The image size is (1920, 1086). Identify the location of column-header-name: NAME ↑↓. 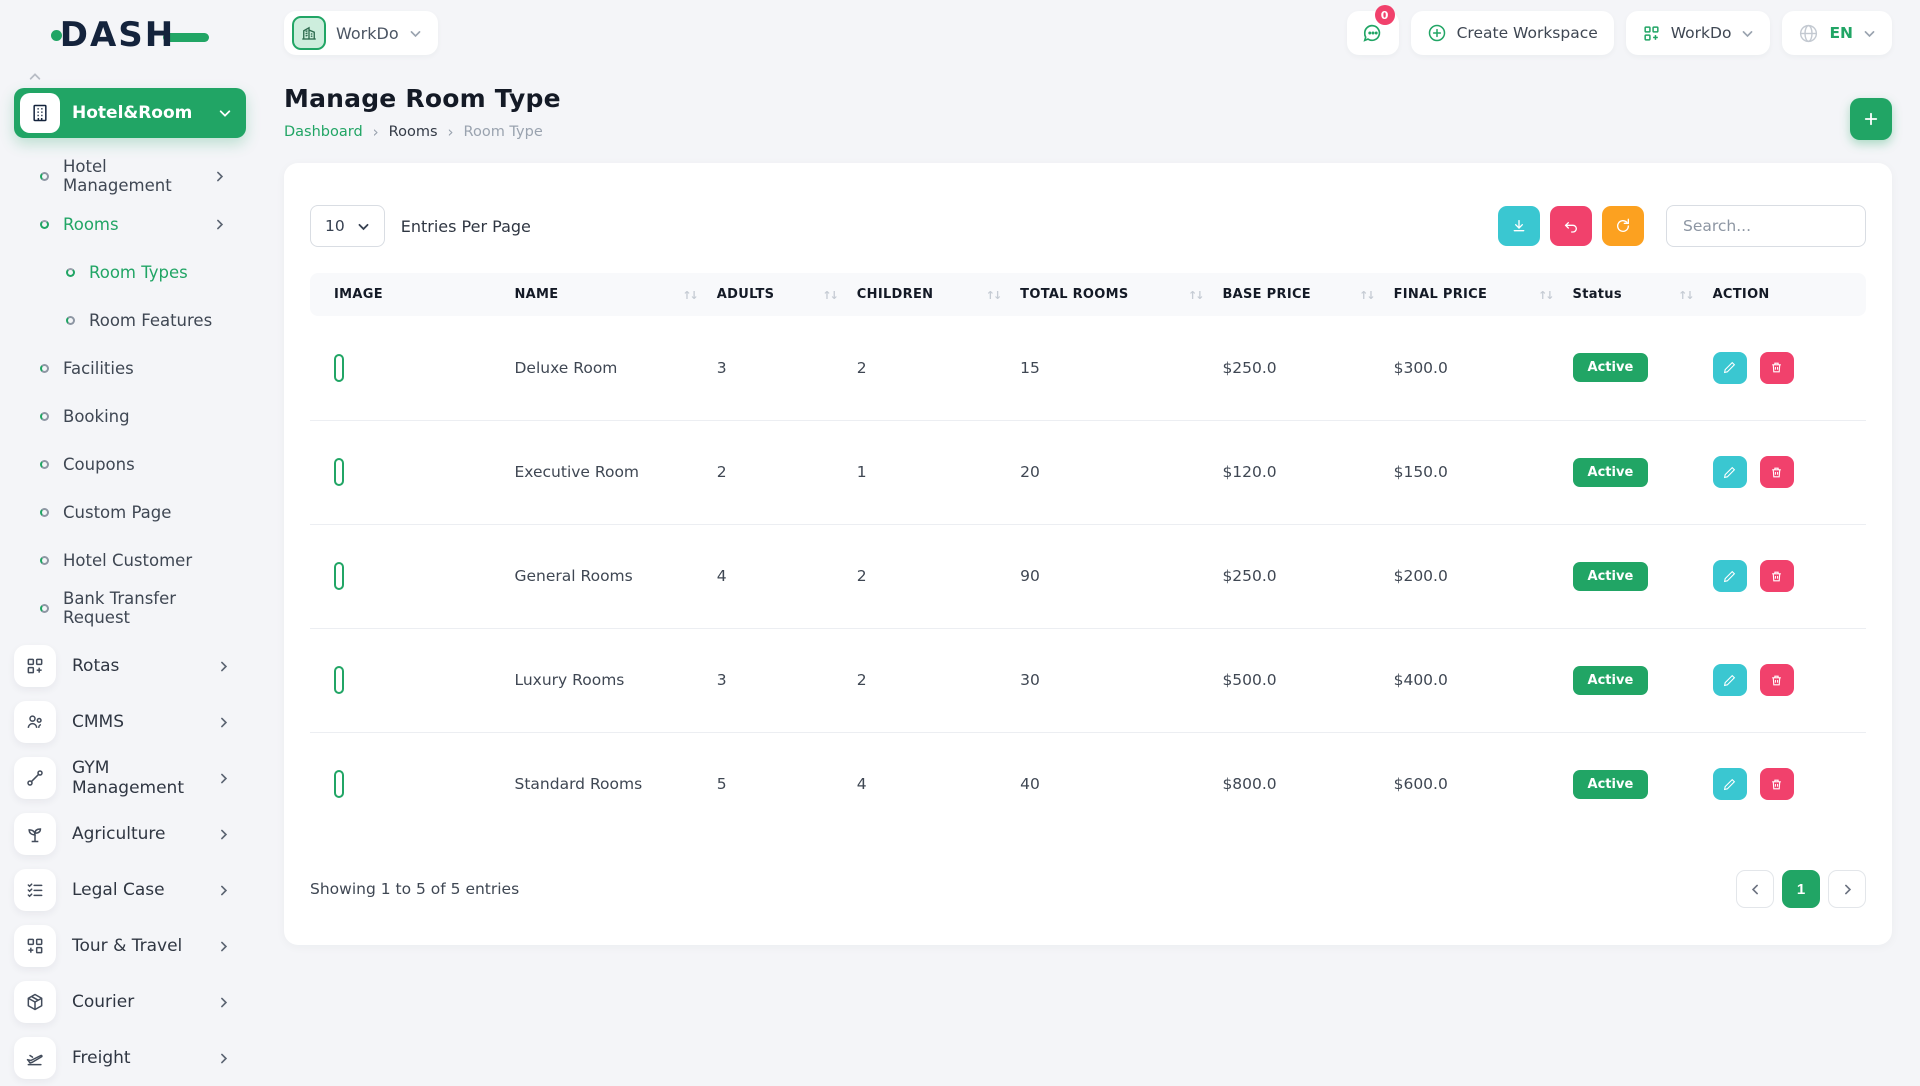
(605, 294).